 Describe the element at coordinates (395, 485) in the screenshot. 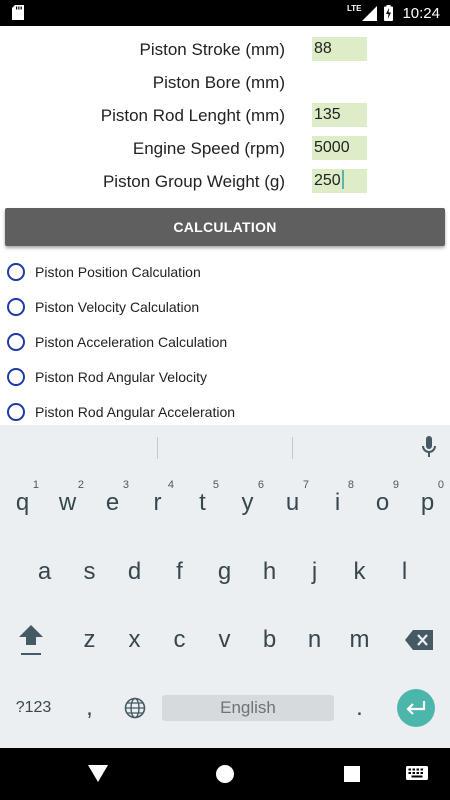

I see `key-hint: 9` at that location.